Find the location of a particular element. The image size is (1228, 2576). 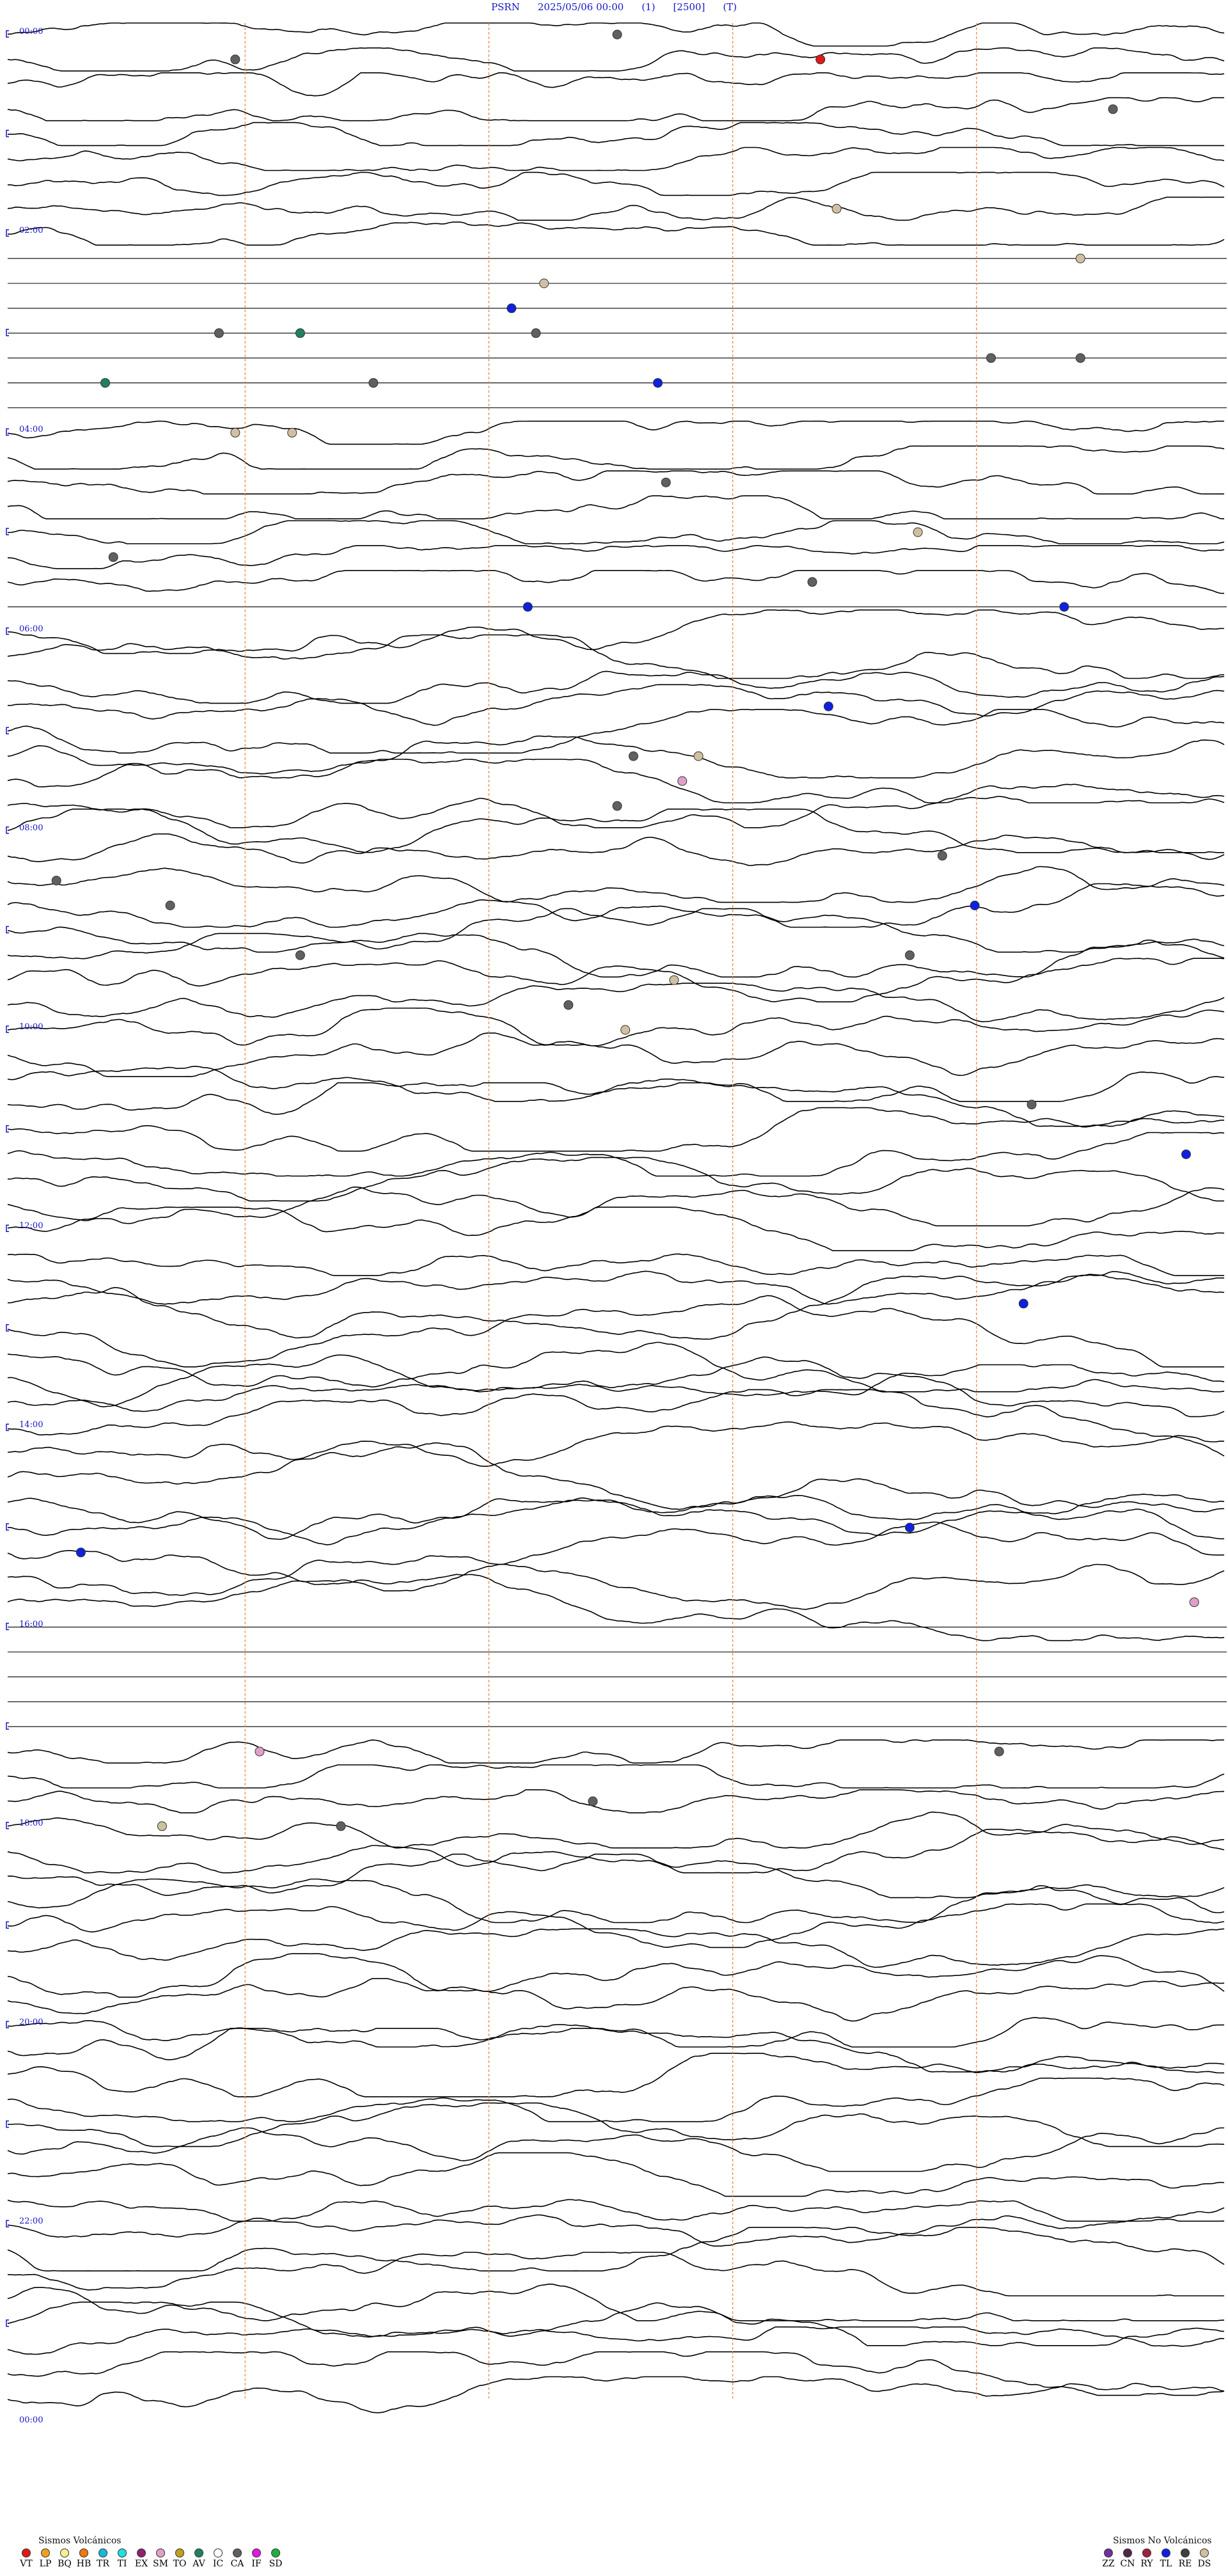

hour-label: 14:00 is located at coordinates (31, 1425).